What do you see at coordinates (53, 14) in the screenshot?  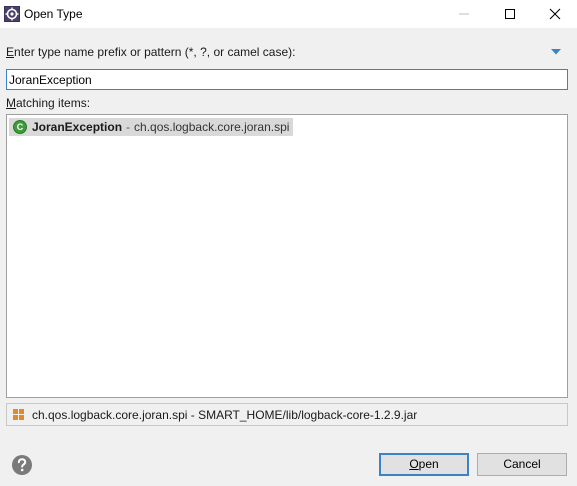 I see `window-title: Open Type` at bounding box center [53, 14].